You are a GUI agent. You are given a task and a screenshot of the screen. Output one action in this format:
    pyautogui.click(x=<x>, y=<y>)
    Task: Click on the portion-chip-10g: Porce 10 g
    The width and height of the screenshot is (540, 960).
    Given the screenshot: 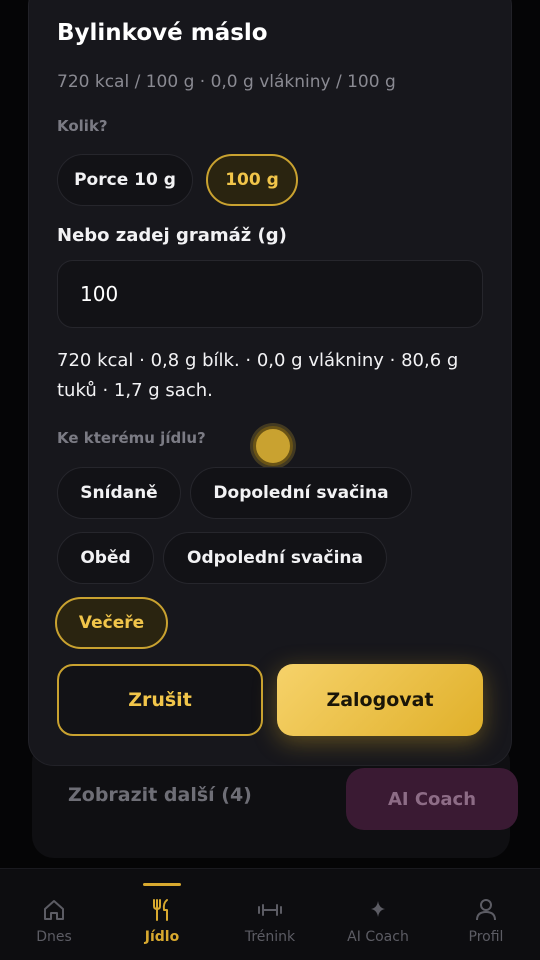 What is the action you would take?
    pyautogui.click(x=125, y=180)
    